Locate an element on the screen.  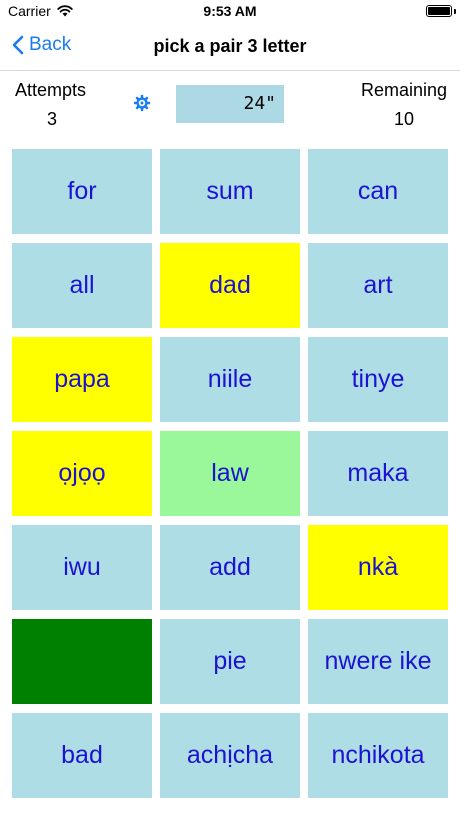
word-card: nkà is located at coordinates (378, 567).